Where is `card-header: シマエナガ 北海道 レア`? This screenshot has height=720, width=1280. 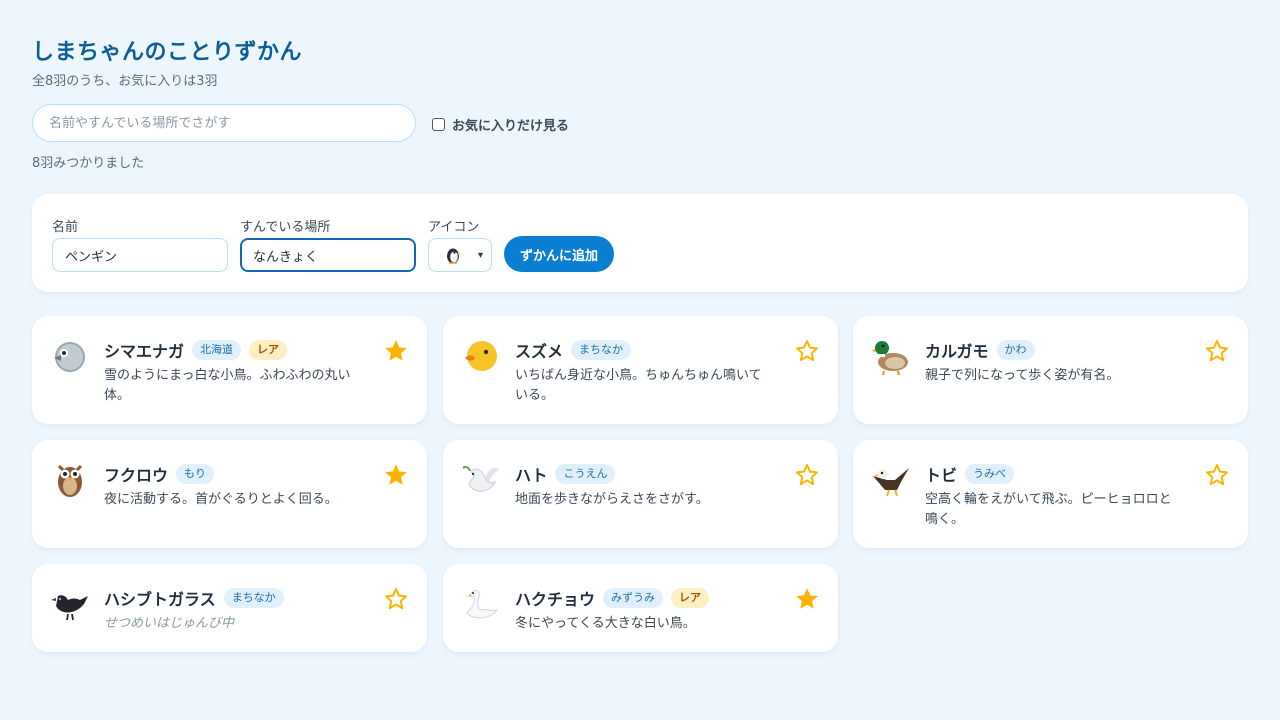
card-header: シマエナガ 北海道 レア is located at coordinates (196, 350).